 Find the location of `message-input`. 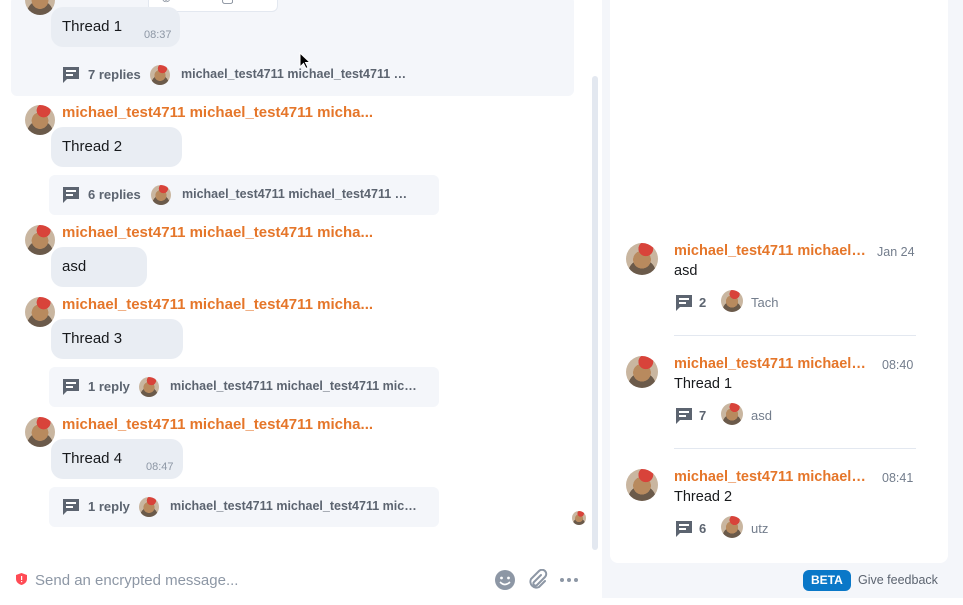

message-input is located at coordinates (255, 580).